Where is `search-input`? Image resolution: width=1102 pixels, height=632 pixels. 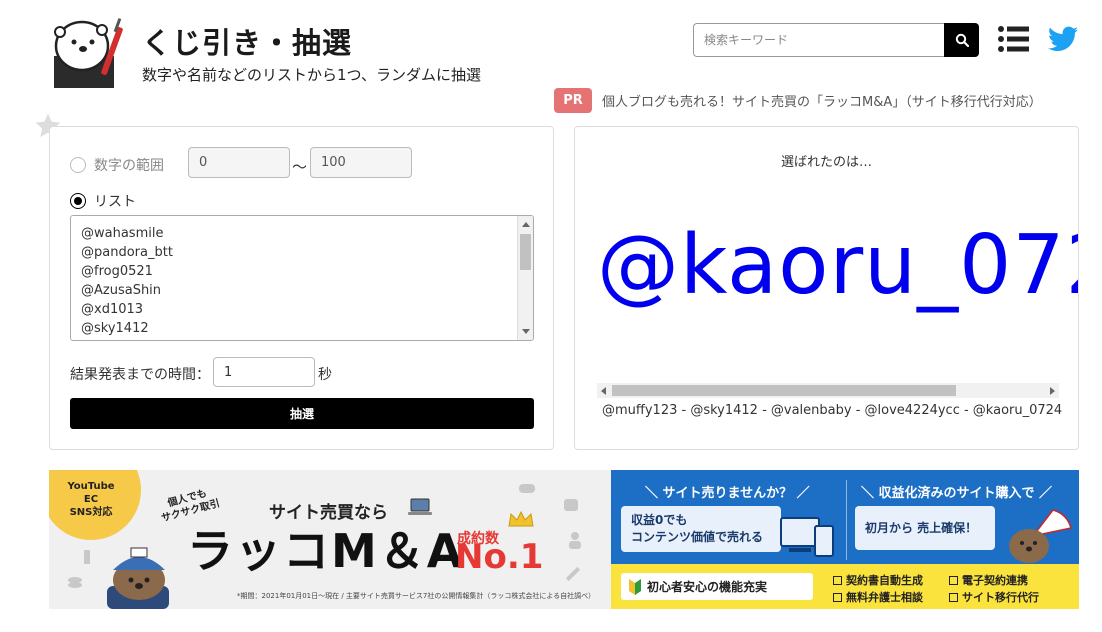 search-input is located at coordinates (818, 40).